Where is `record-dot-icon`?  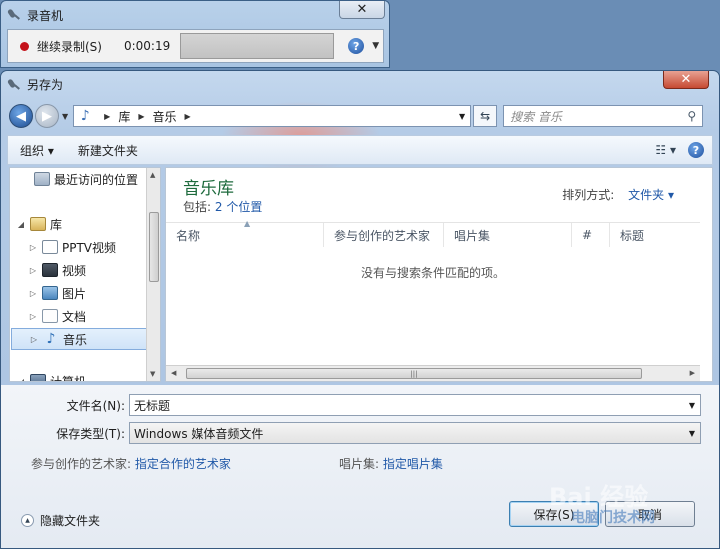
record-dot-icon is located at coordinates (24, 46).